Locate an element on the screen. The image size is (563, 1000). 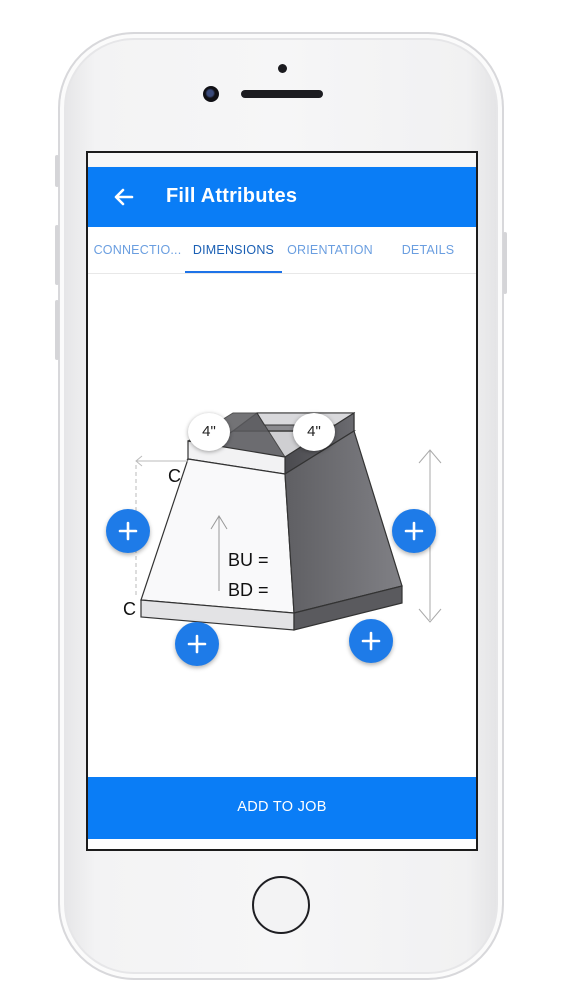
volume-up-button is located at coordinates (57, 255).